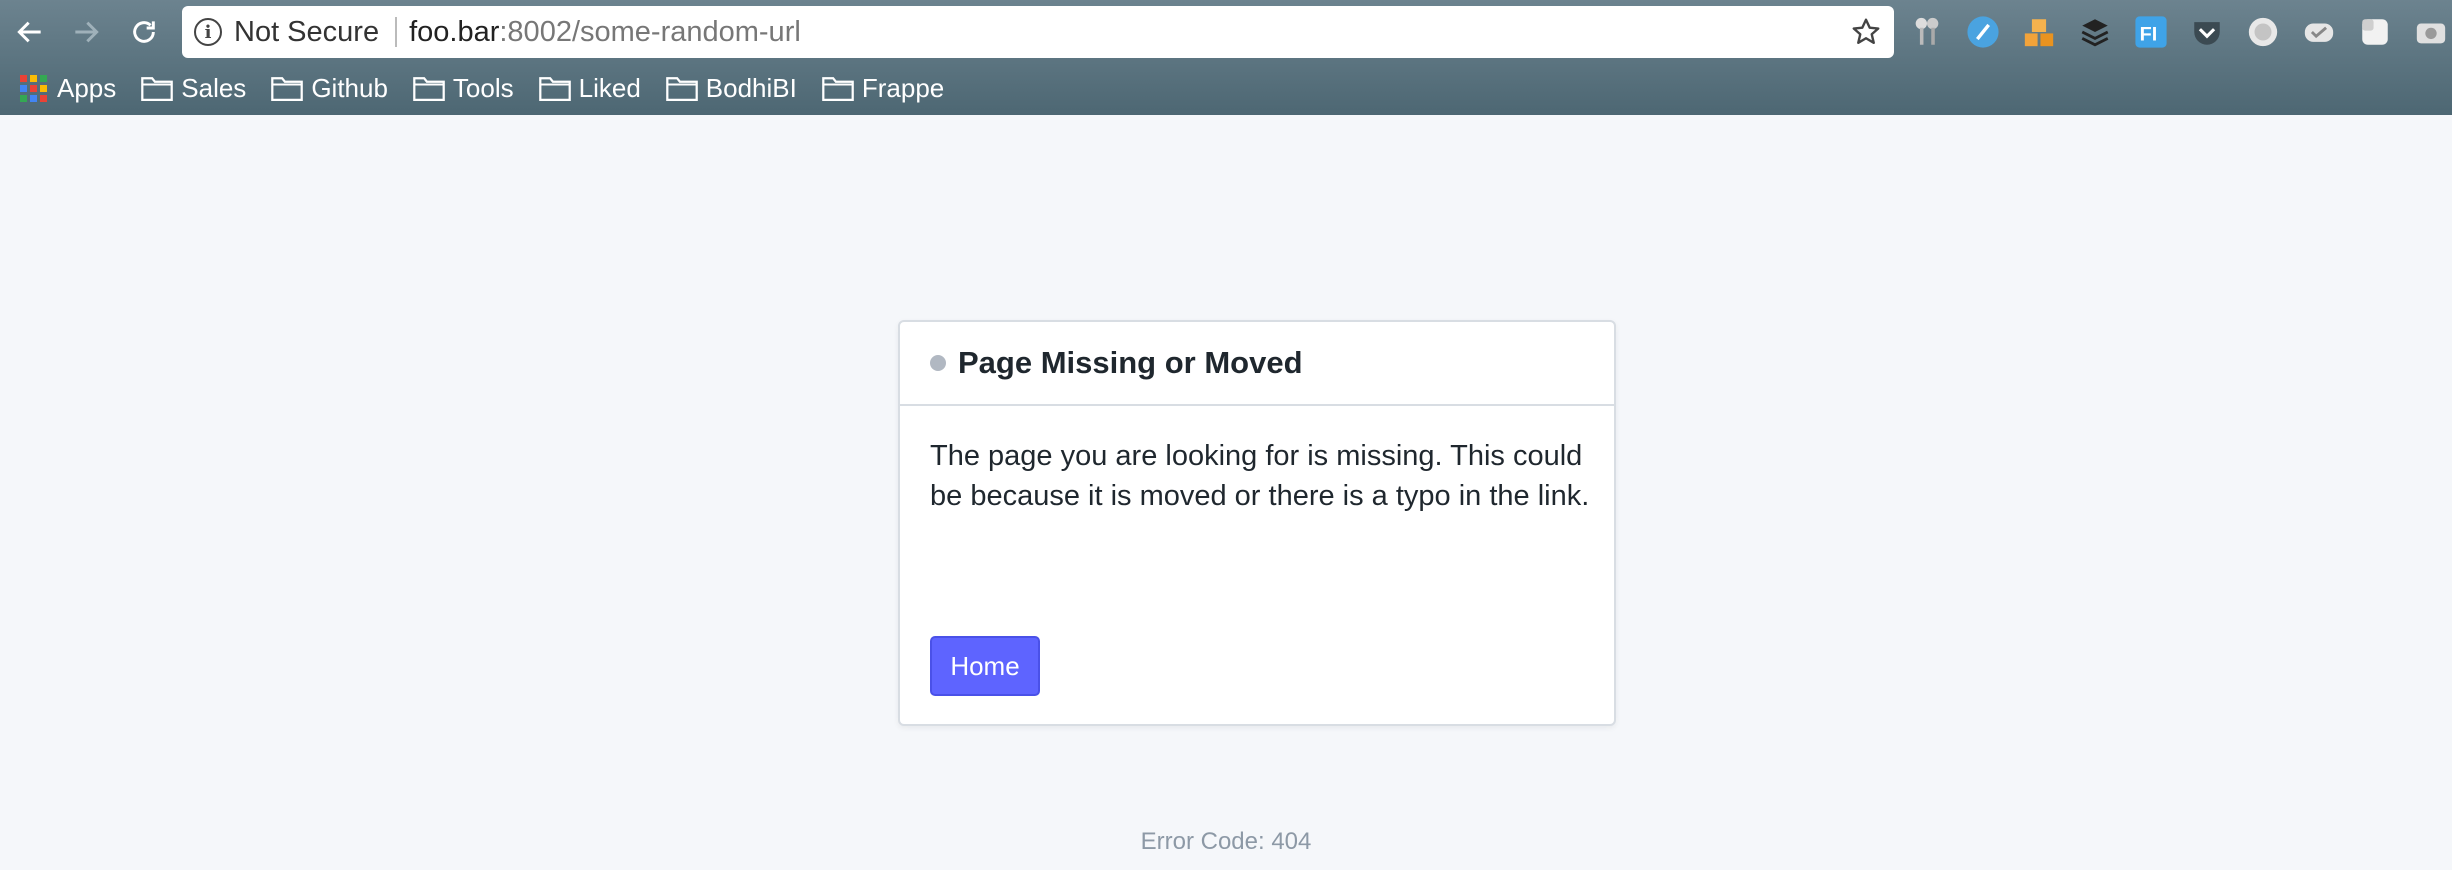 This screenshot has width=2452, height=870. Describe the element at coordinates (2375, 32) in the screenshot. I see `square-icon` at that location.